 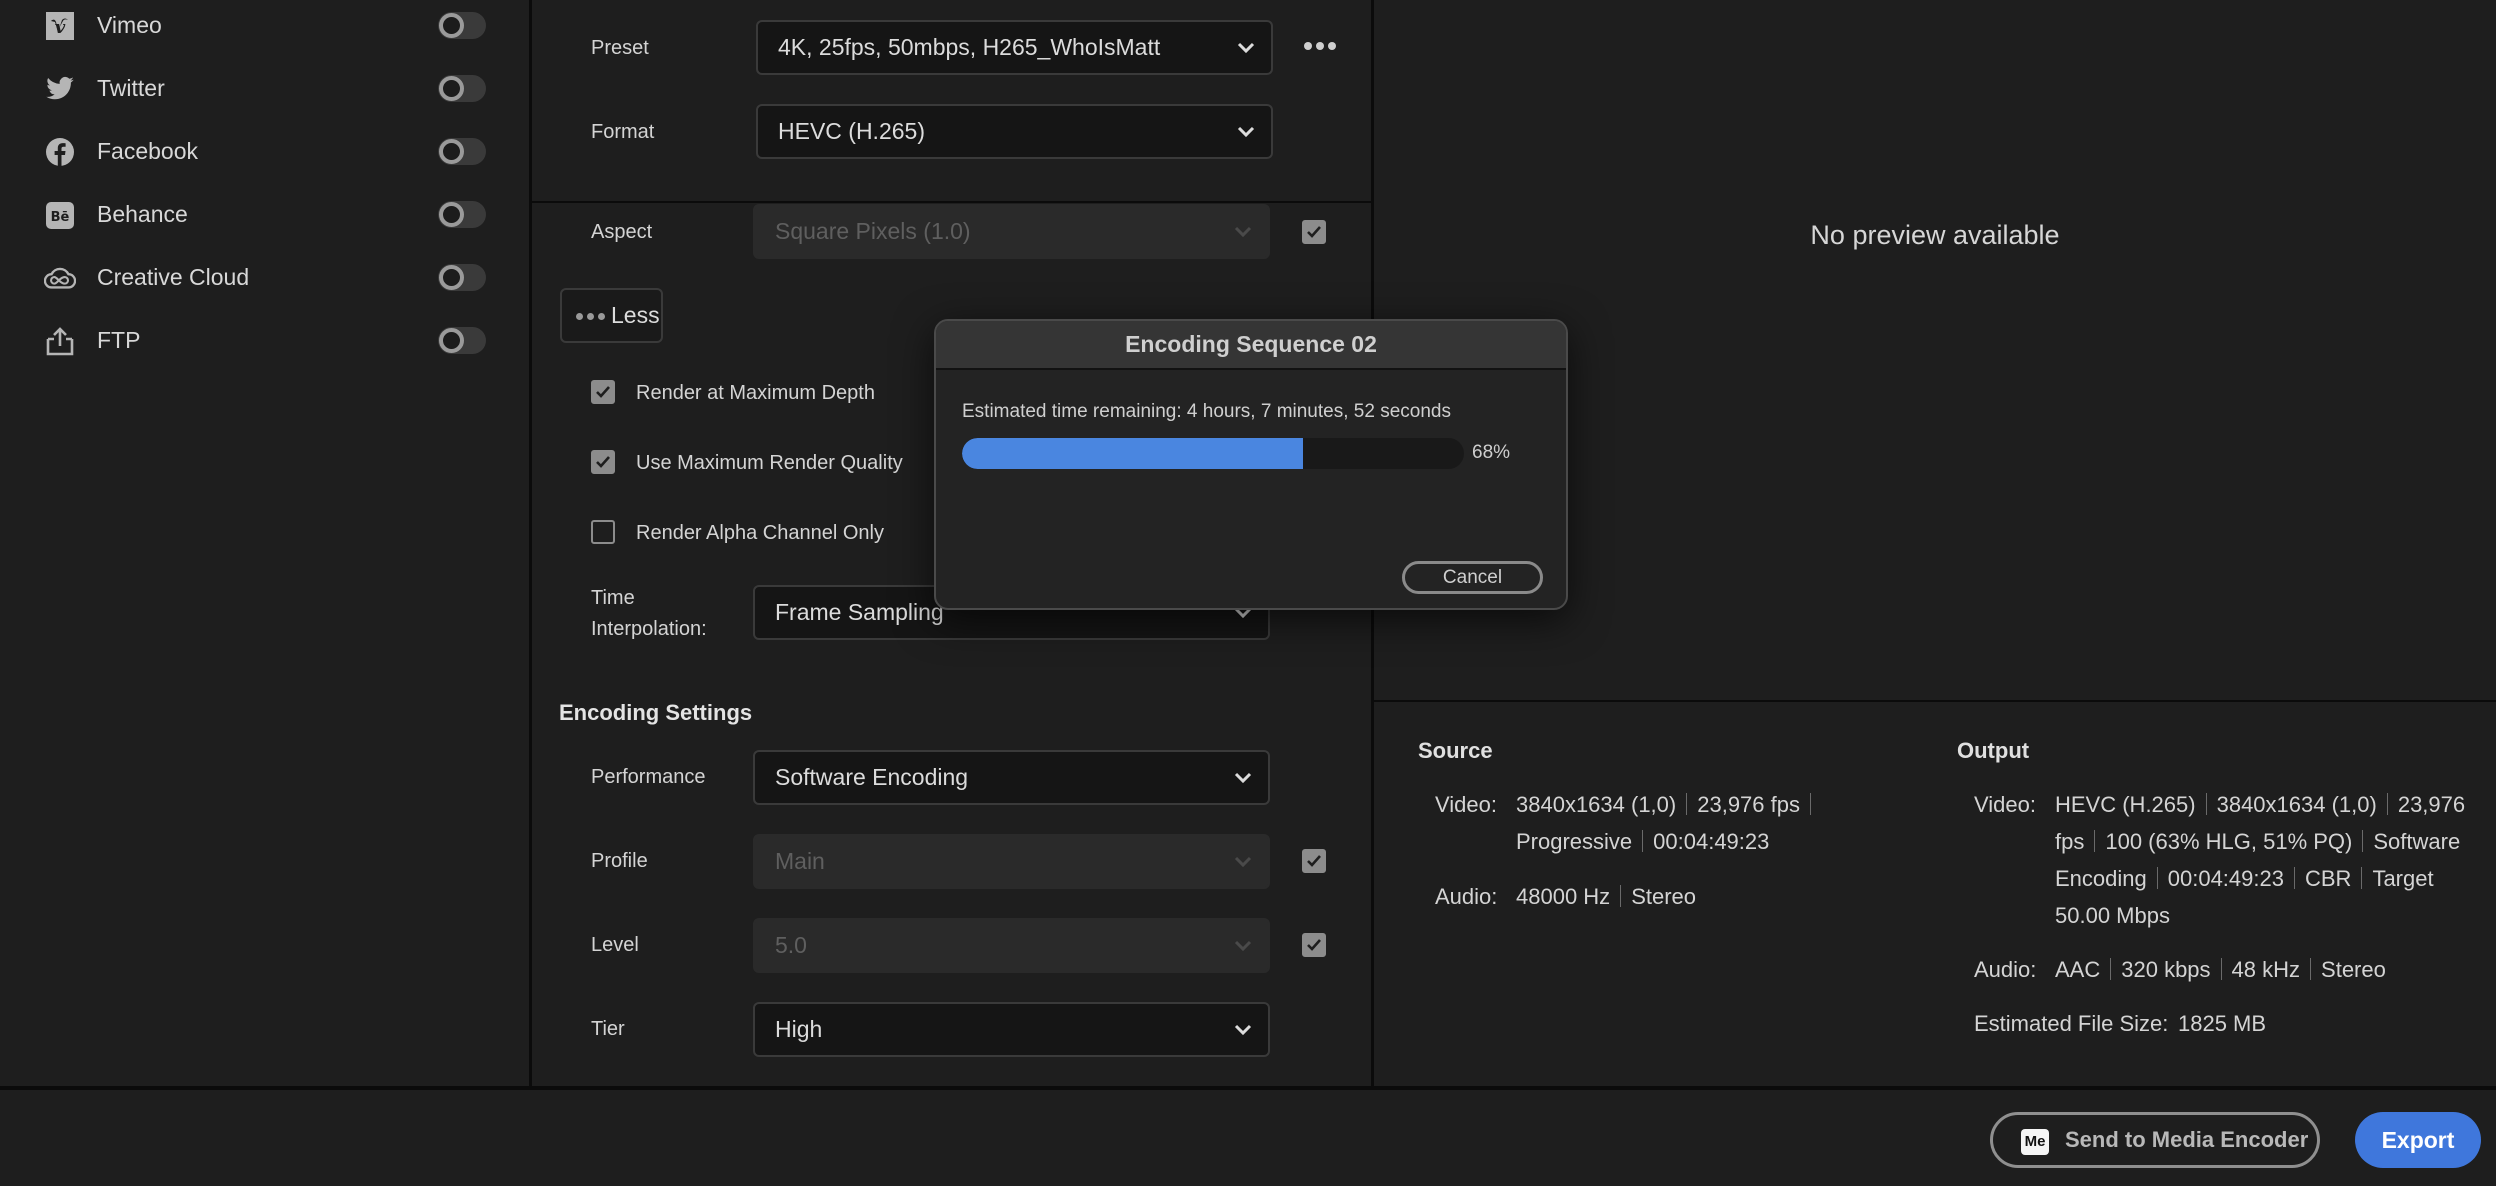 What do you see at coordinates (60, 341) in the screenshot?
I see `upload-icon` at bounding box center [60, 341].